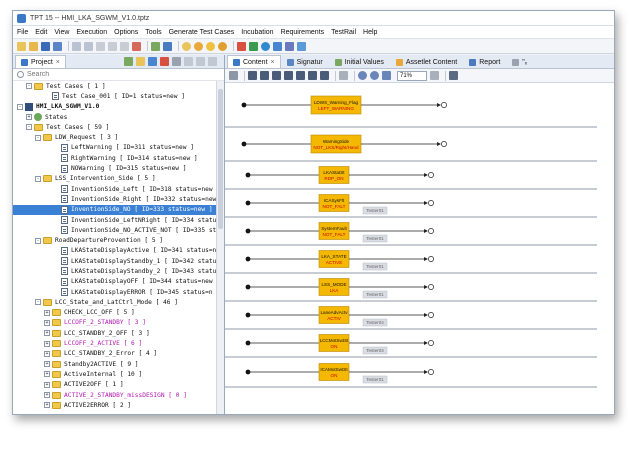 This screenshot has height=454, width=630. I want to click on tree-item: - LDW_Request [ 3 ], so click(118, 137).